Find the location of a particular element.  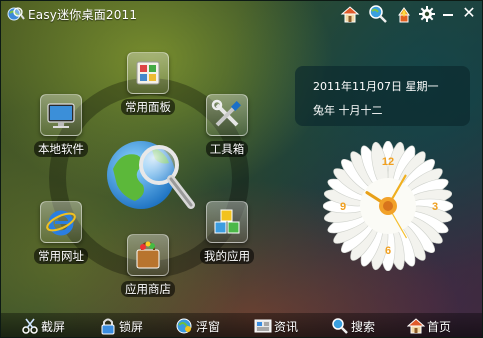

launcher-label: 我的应用 is located at coordinates (227, 256).